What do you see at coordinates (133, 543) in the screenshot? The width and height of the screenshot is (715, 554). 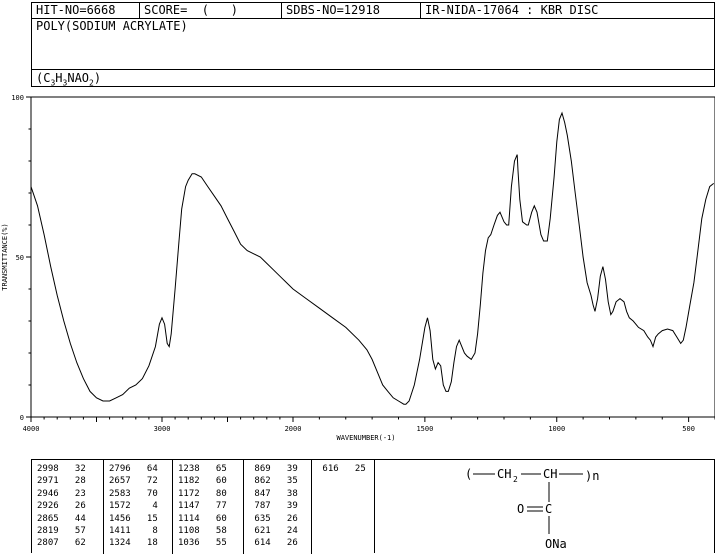 I see `peak-row: 1324 18` at bounding box center [133, 543].